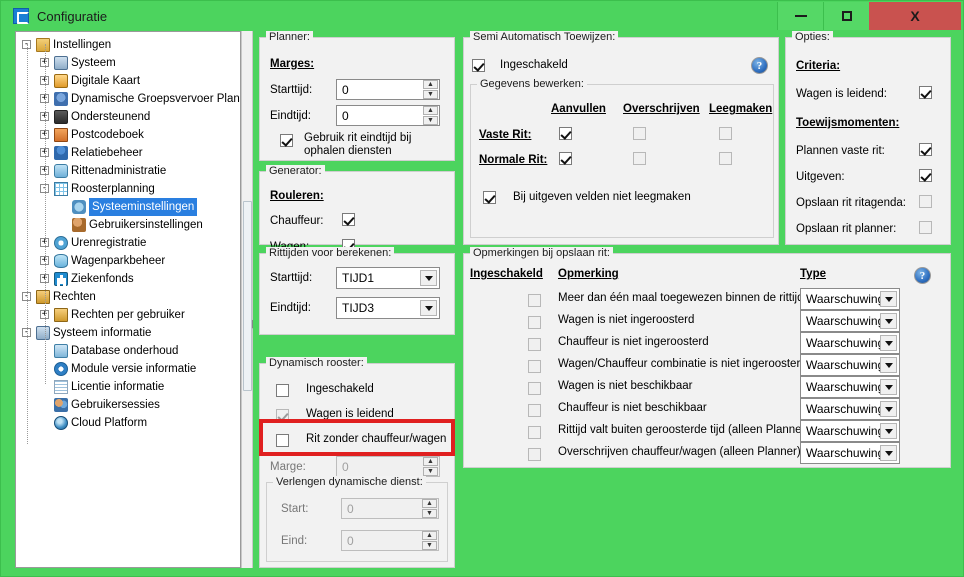  What do you see at coordinates (925, 92) in the screenshot?
I see `opties-wagen-leidend-checkbox` at bounding box center [925, 92].